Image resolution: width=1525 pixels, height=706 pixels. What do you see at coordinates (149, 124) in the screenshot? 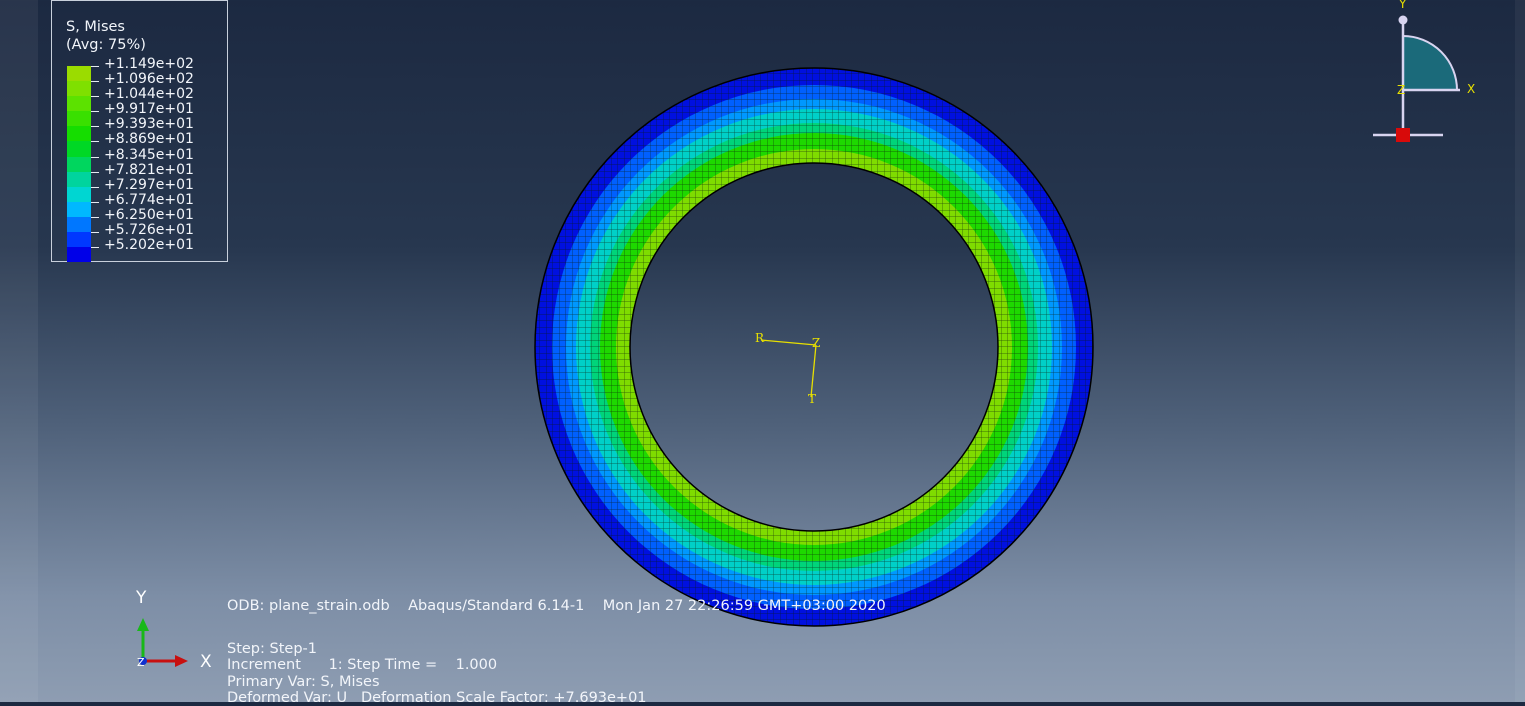
I see `legend-value-label: +9.393e+01` at bounding box center [149, 124].